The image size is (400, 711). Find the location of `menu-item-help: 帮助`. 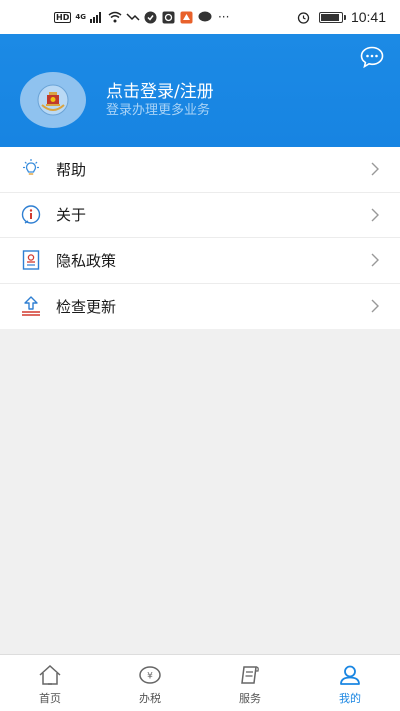

menu-item-help: 帮助 is located at coordinates (200, 170).